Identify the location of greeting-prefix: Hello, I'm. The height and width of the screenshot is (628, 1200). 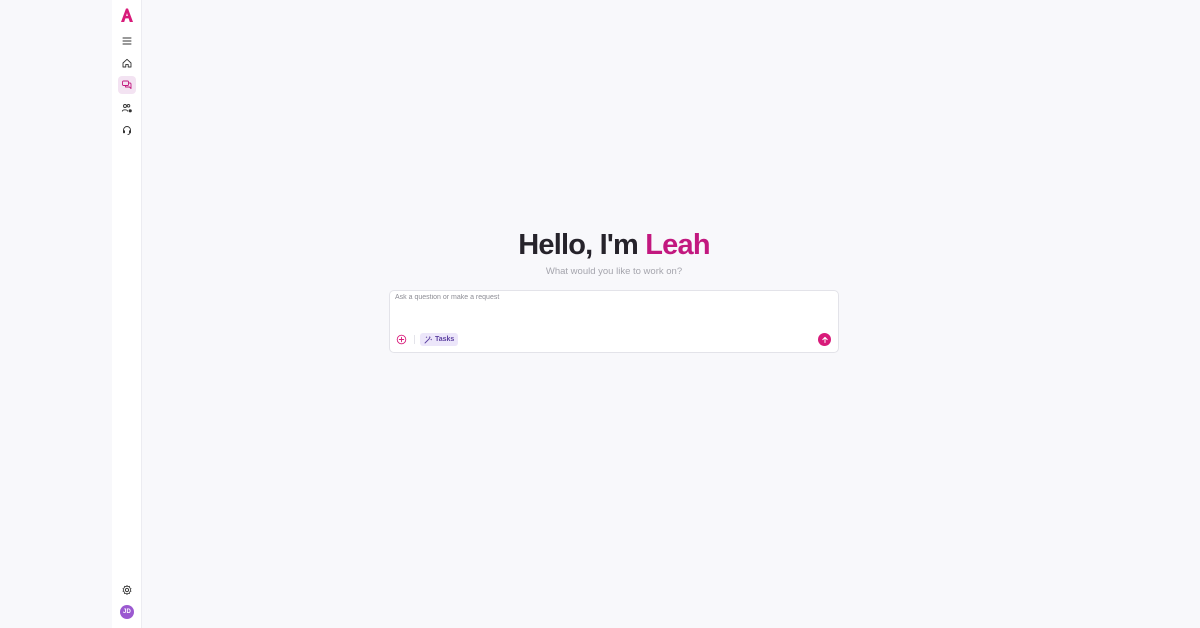
(582, 245).